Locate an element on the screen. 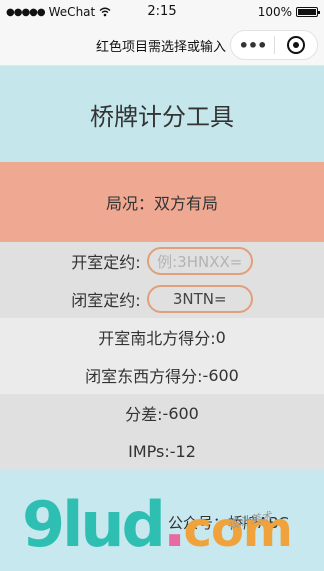 This screenshot has width=324, height=571. score-difference-row: 分差: -600 is located at coordinates (162, 413).